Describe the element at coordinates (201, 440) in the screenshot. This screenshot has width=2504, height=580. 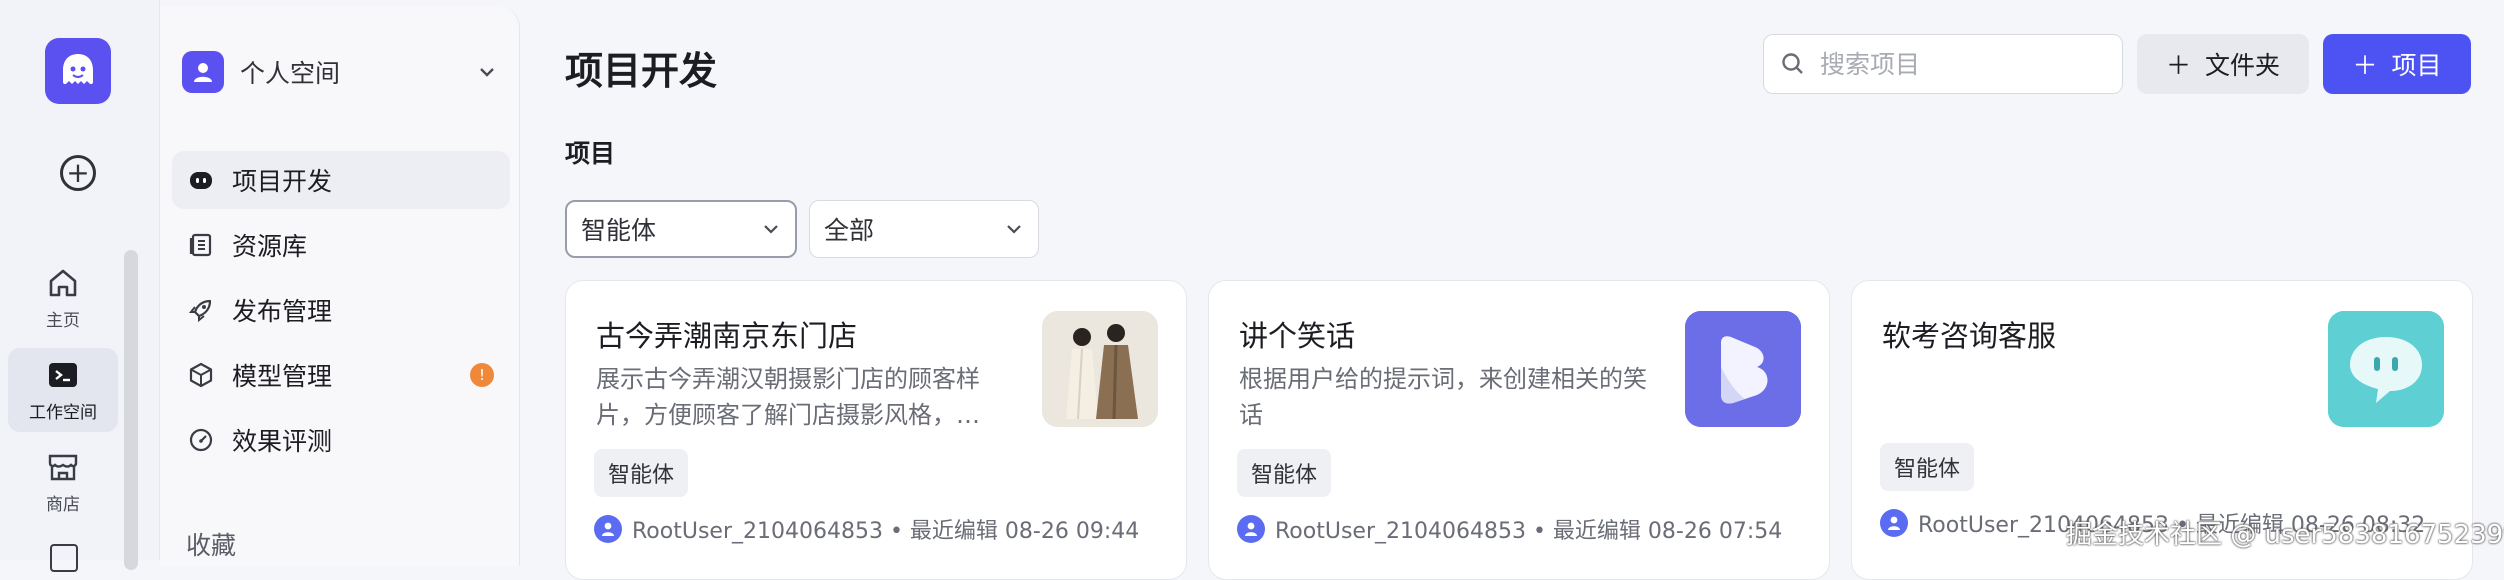
I see `gauge-icon` at that location.